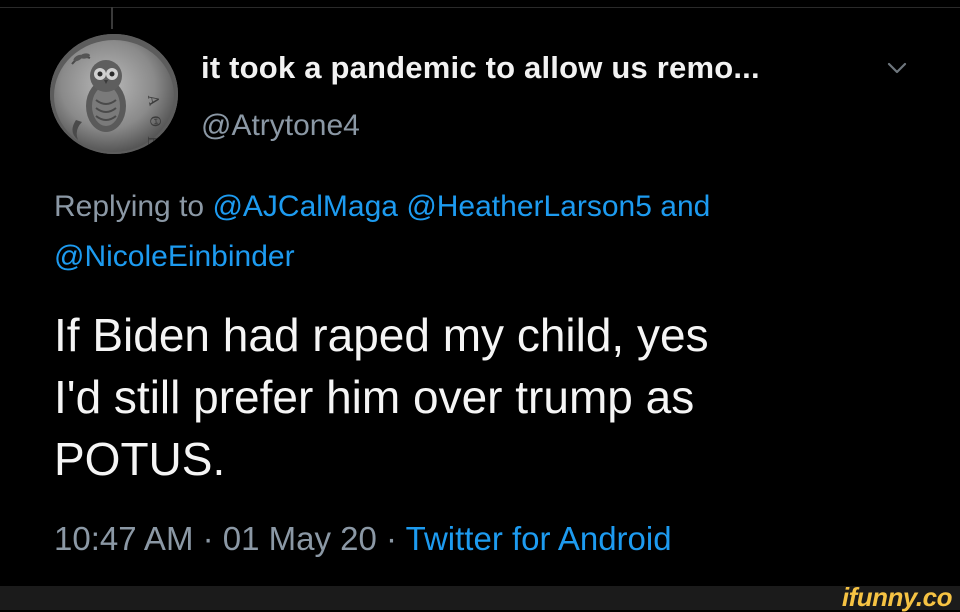  What do you see at coordinates (300, 538) in the screenshot?
I see `tweet-date: 01 May 20` at bounding box center [300, 538].